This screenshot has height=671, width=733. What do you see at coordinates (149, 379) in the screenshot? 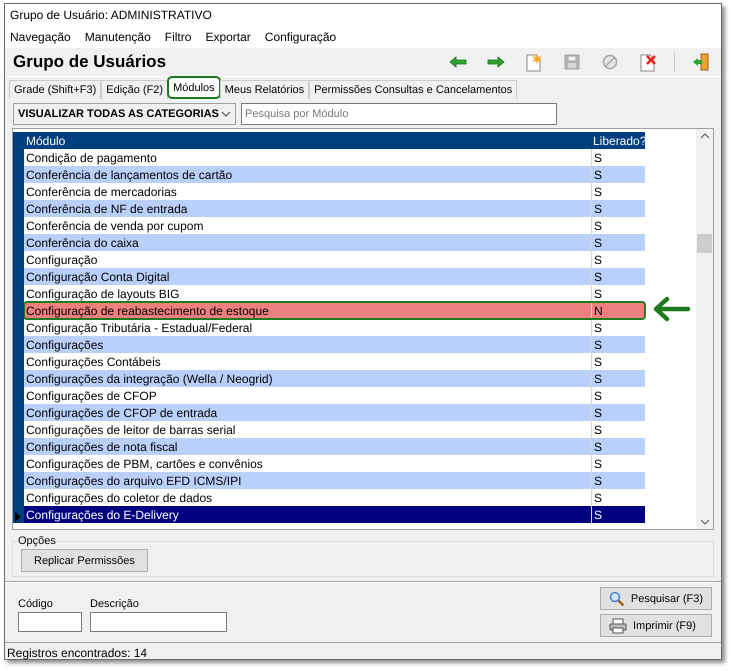
I see `module-cell-text: Configurações da integração (Wella / Neogrid)` at bounding box center [149, 379].